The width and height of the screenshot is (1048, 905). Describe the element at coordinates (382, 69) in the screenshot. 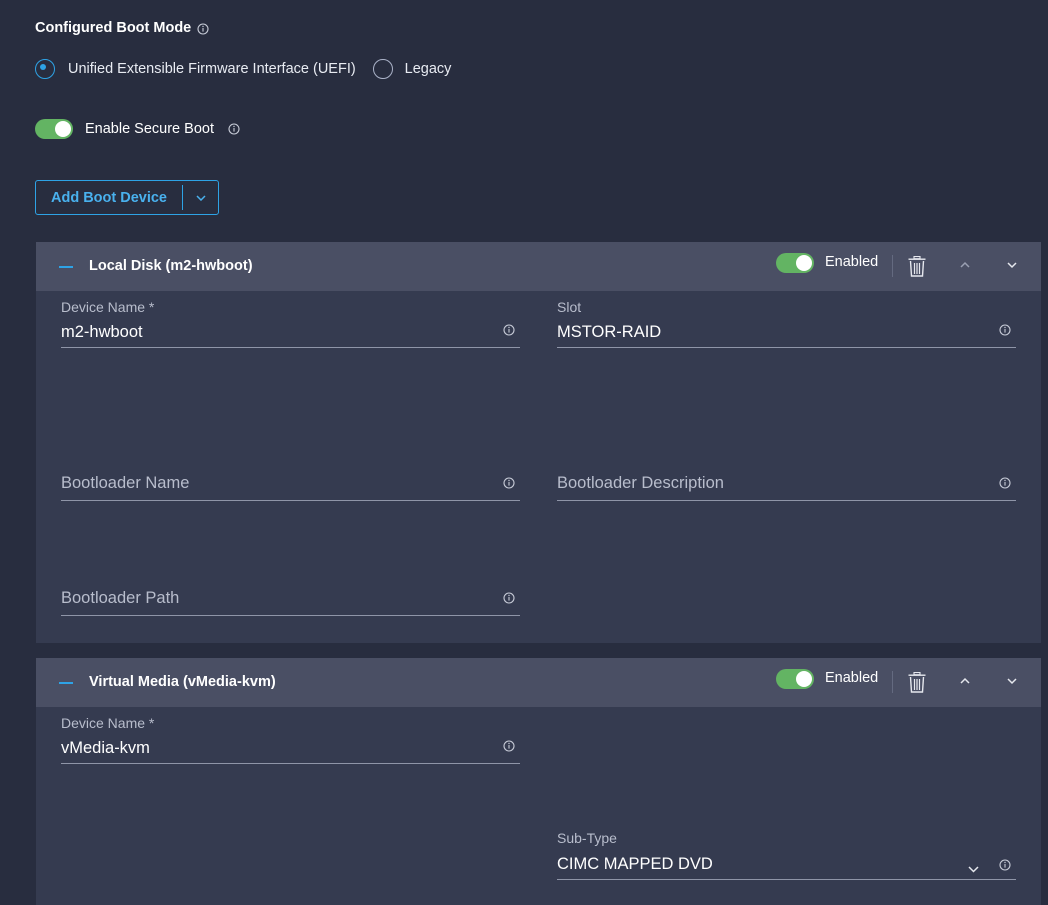

I see `legacy-radio` at that location.